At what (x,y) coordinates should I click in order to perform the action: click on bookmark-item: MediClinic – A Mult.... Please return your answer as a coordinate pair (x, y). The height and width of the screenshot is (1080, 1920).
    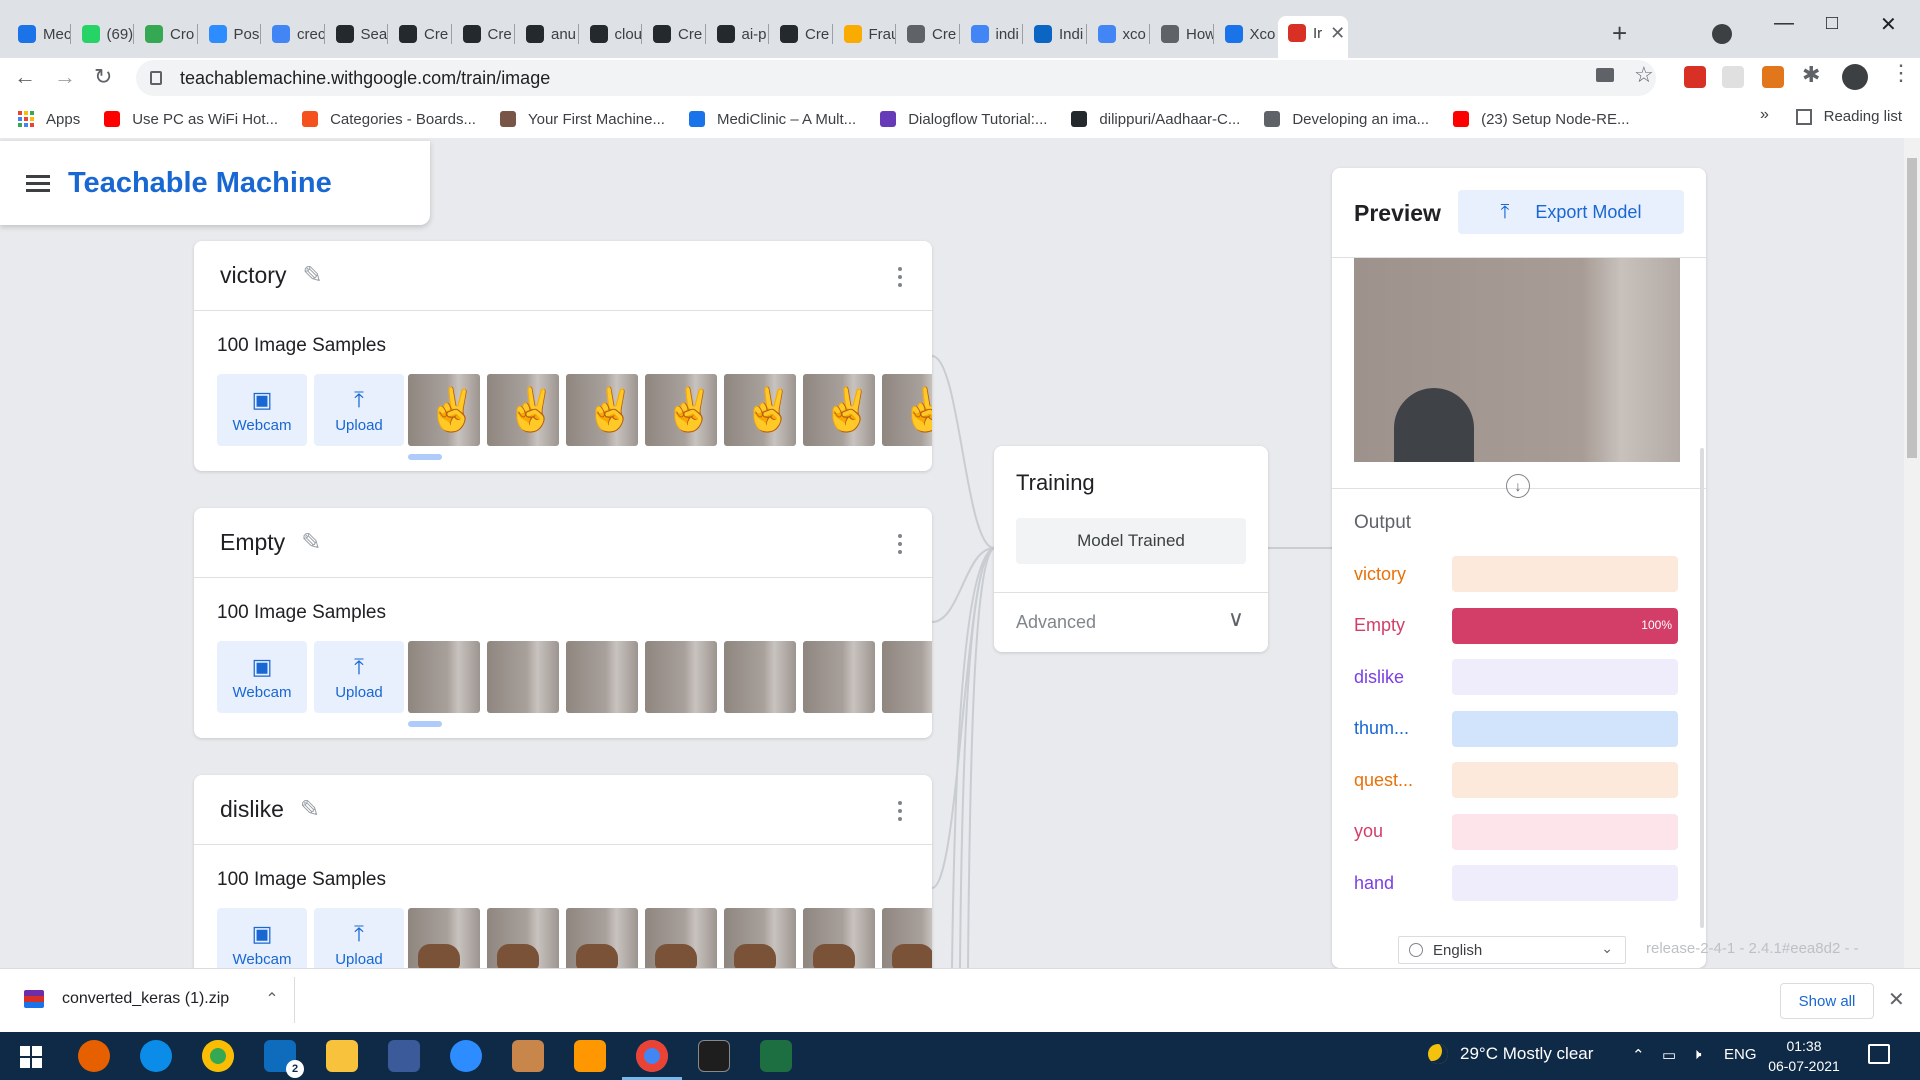
    Looking at the image, I should click on (772, 119).